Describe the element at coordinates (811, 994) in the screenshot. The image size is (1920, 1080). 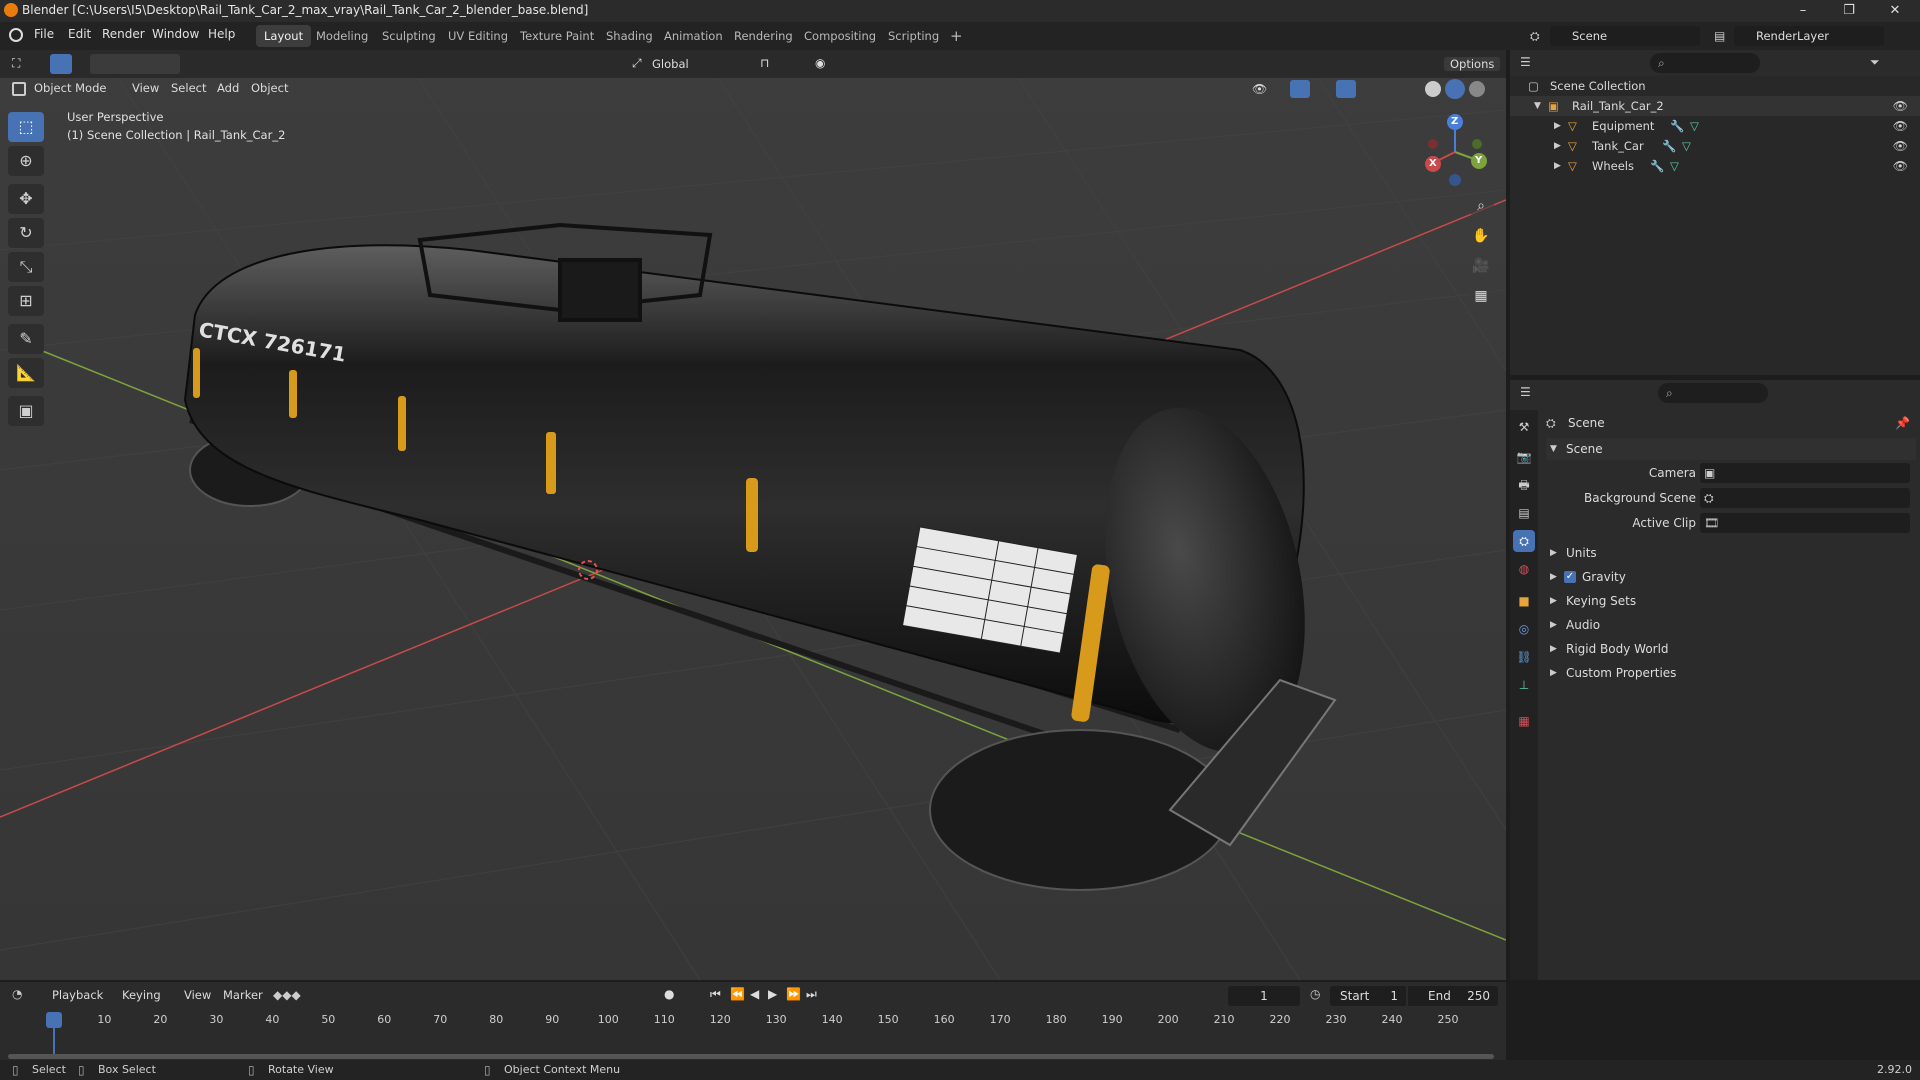
I see `jump-end-icon: ⏭` at that location.